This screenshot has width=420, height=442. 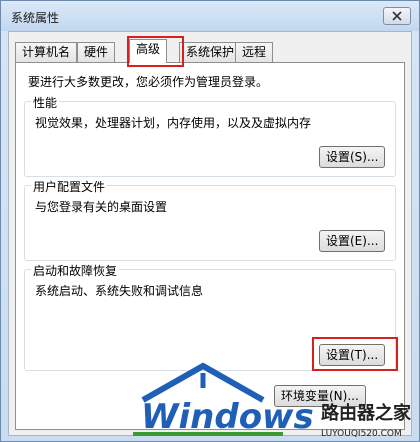 I want to click on tab-hardware: 硬件, so click(x=96, y=52).